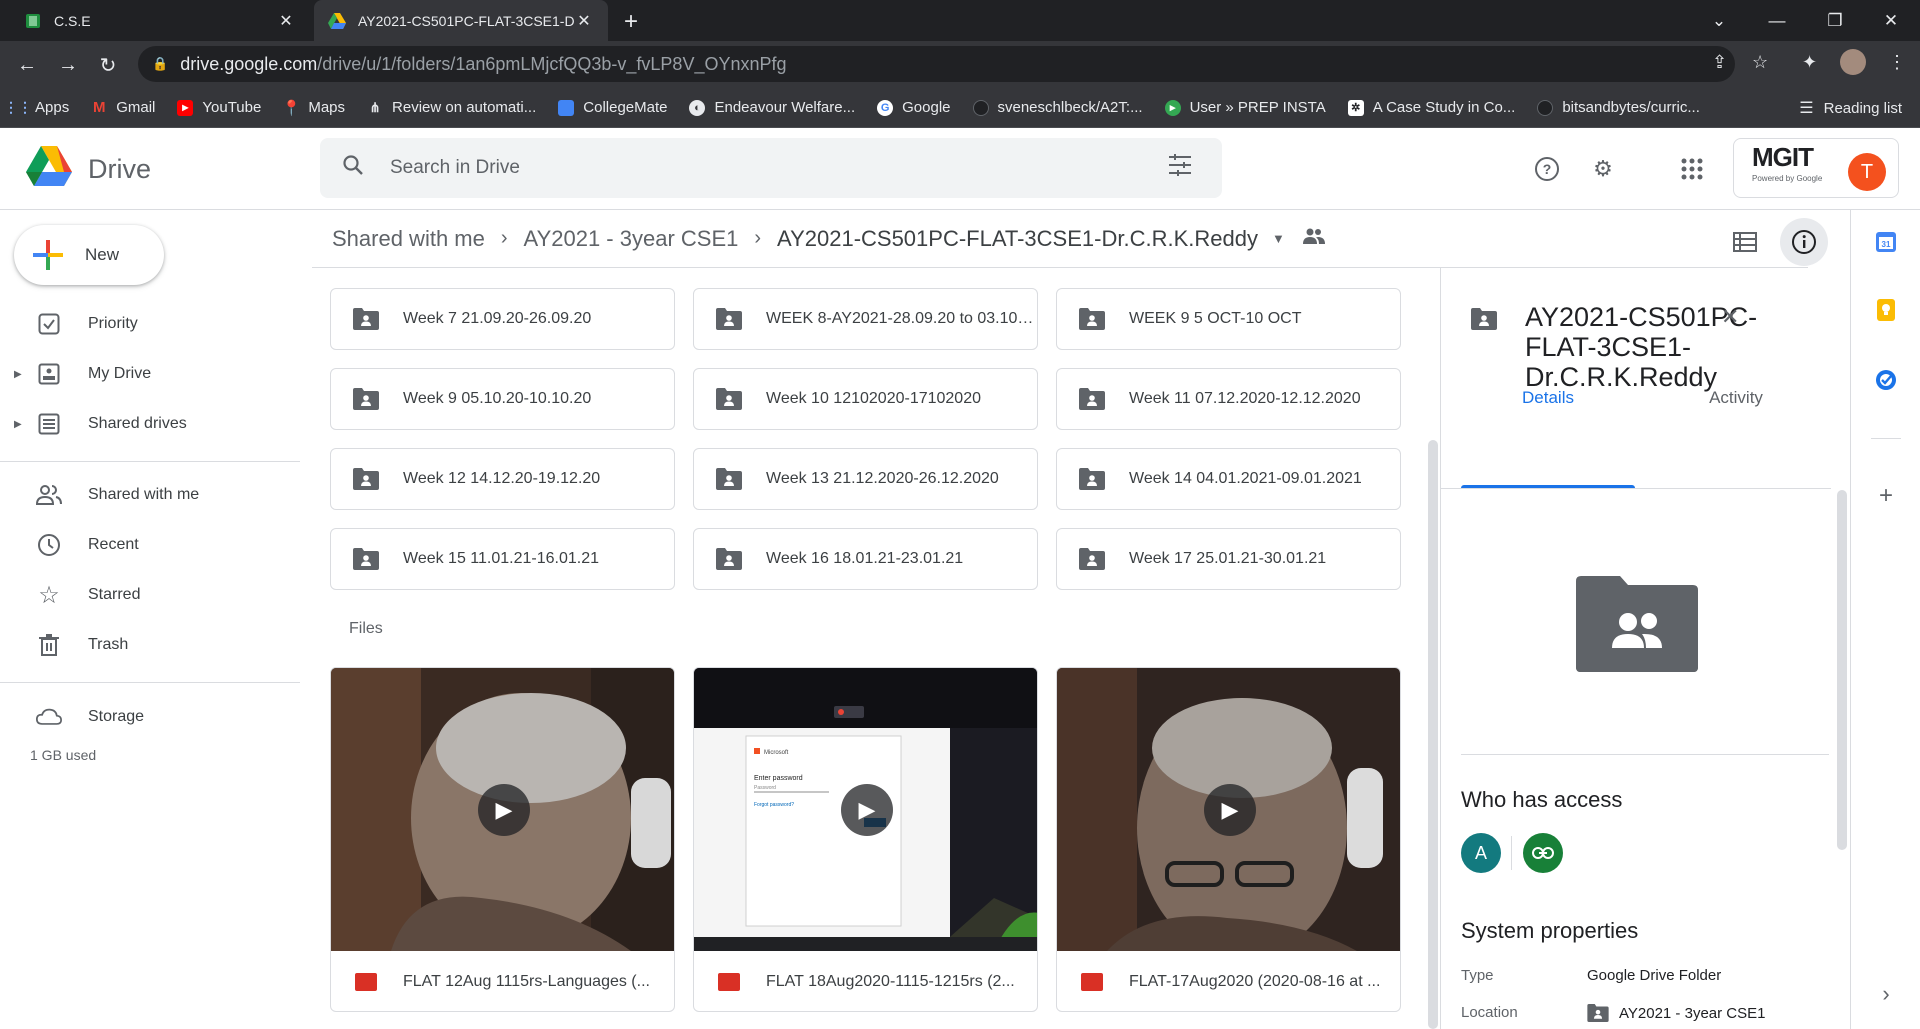  I want to click on calendar-icon: 31, so click(1886, 242).